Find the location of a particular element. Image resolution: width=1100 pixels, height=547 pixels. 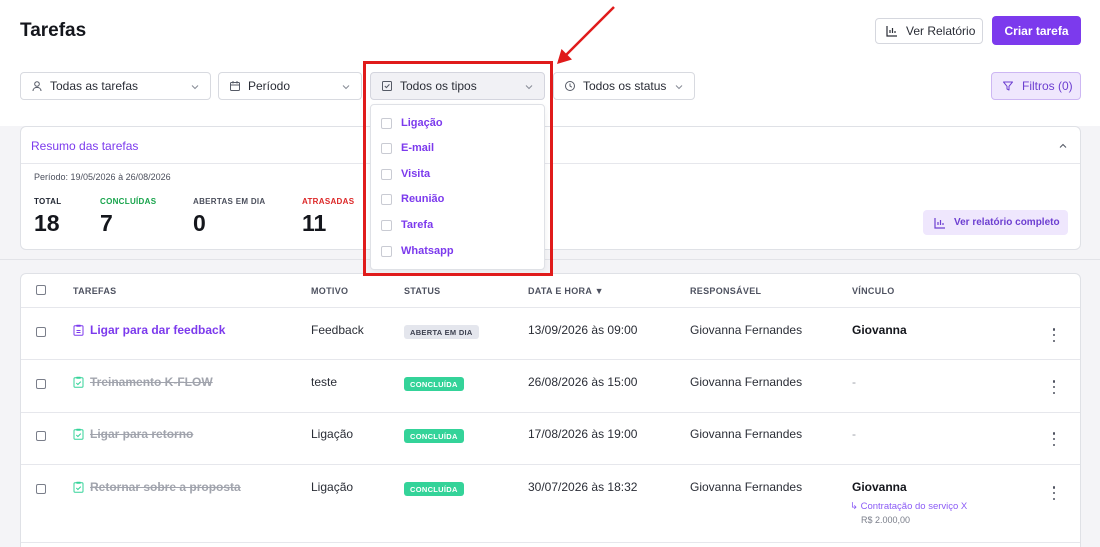

summary-title: Resumo das tarefas is located at coordinates (85, 146).